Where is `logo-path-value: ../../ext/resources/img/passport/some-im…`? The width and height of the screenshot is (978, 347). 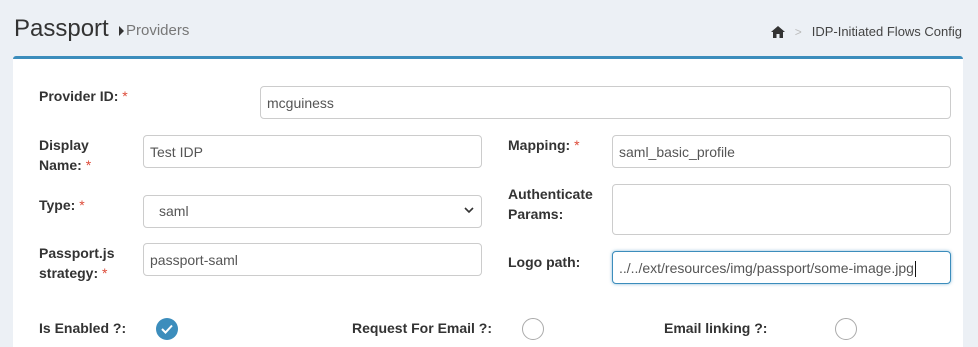 logo-path-value: ../../ext/resources/img/passport/some-im… is located at coordinates (766, 268).